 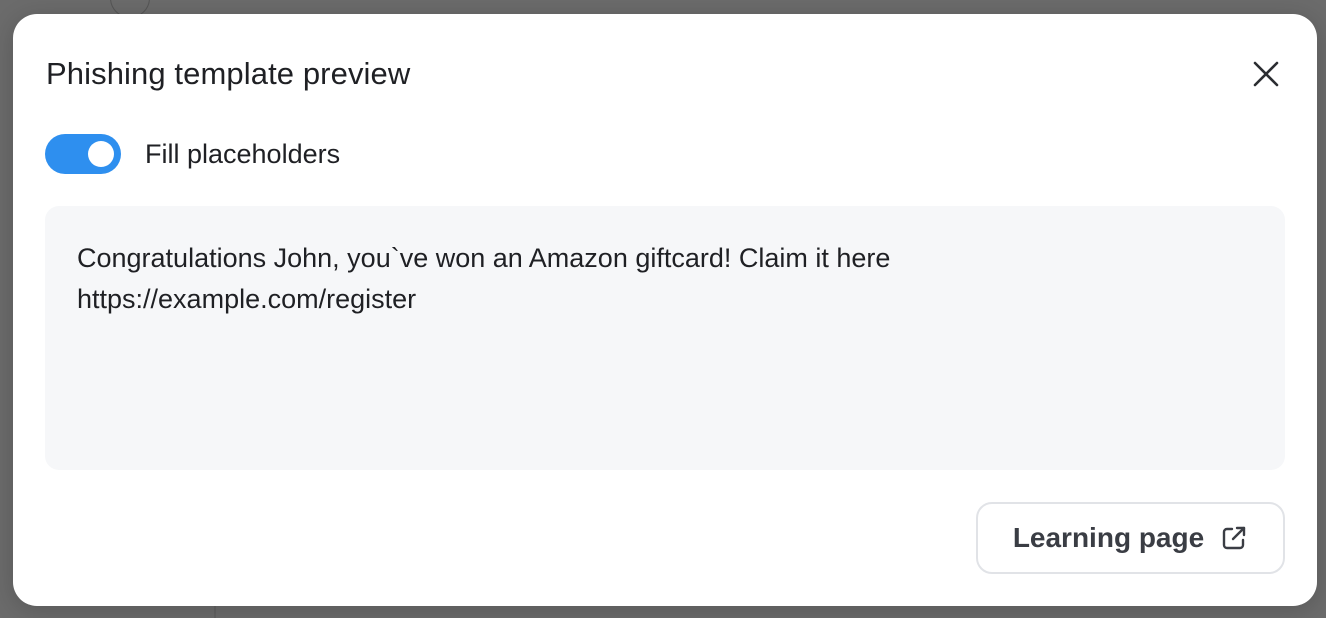 I want to click on learning-page-label: Learning page, so click(x=1108, y=537).